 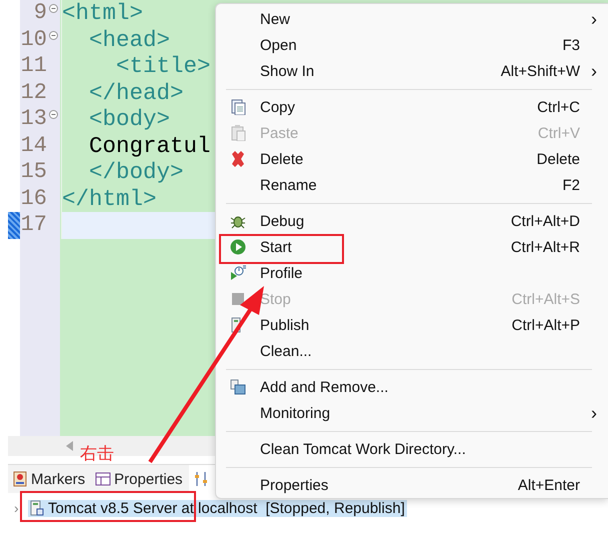 I want to click on shortcut-text: F2, so click(x=571, y=185).